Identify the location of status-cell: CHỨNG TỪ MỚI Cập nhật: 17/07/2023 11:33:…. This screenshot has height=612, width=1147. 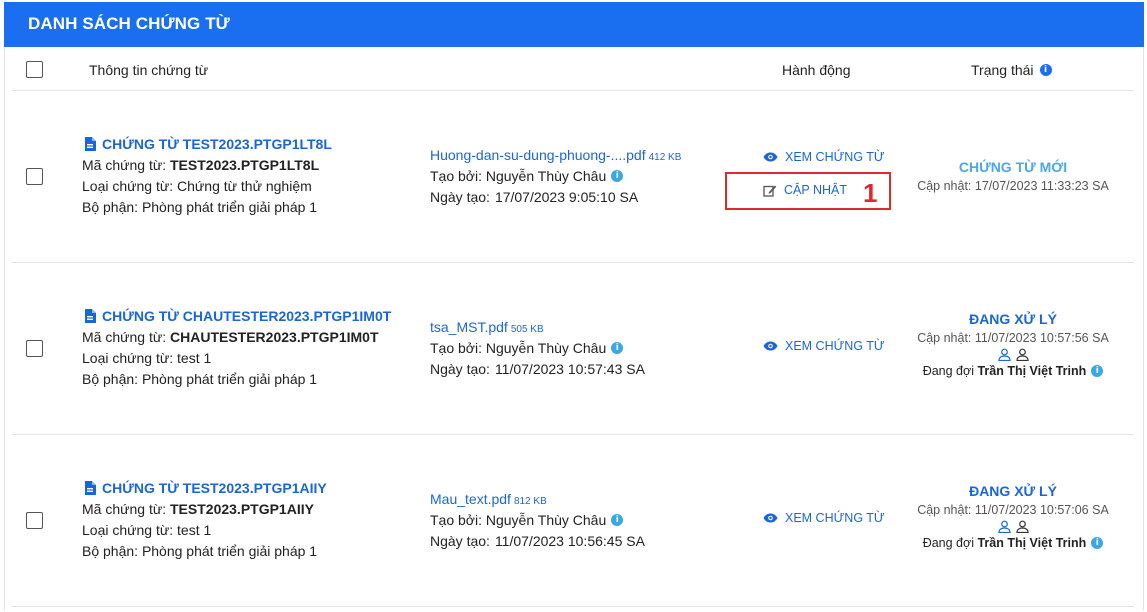
(1013, 176).